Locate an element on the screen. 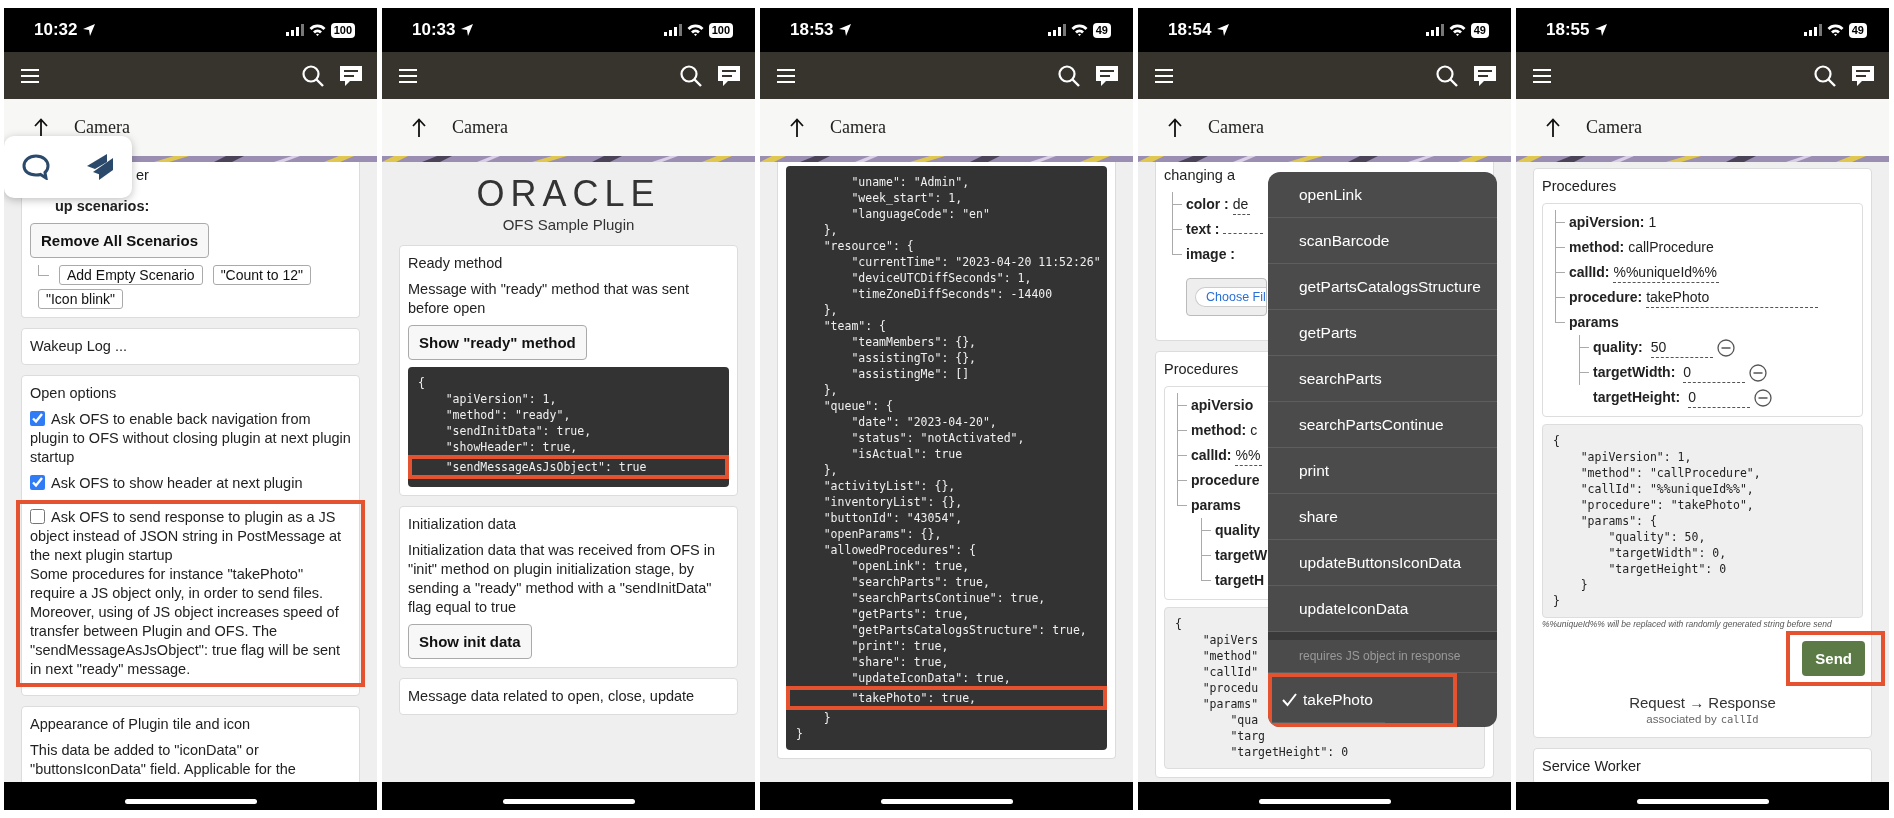 The height and width of the screenshot is (818, 1894). scenario-button: Add Empty Scenario is located at coordinates (131, 275).